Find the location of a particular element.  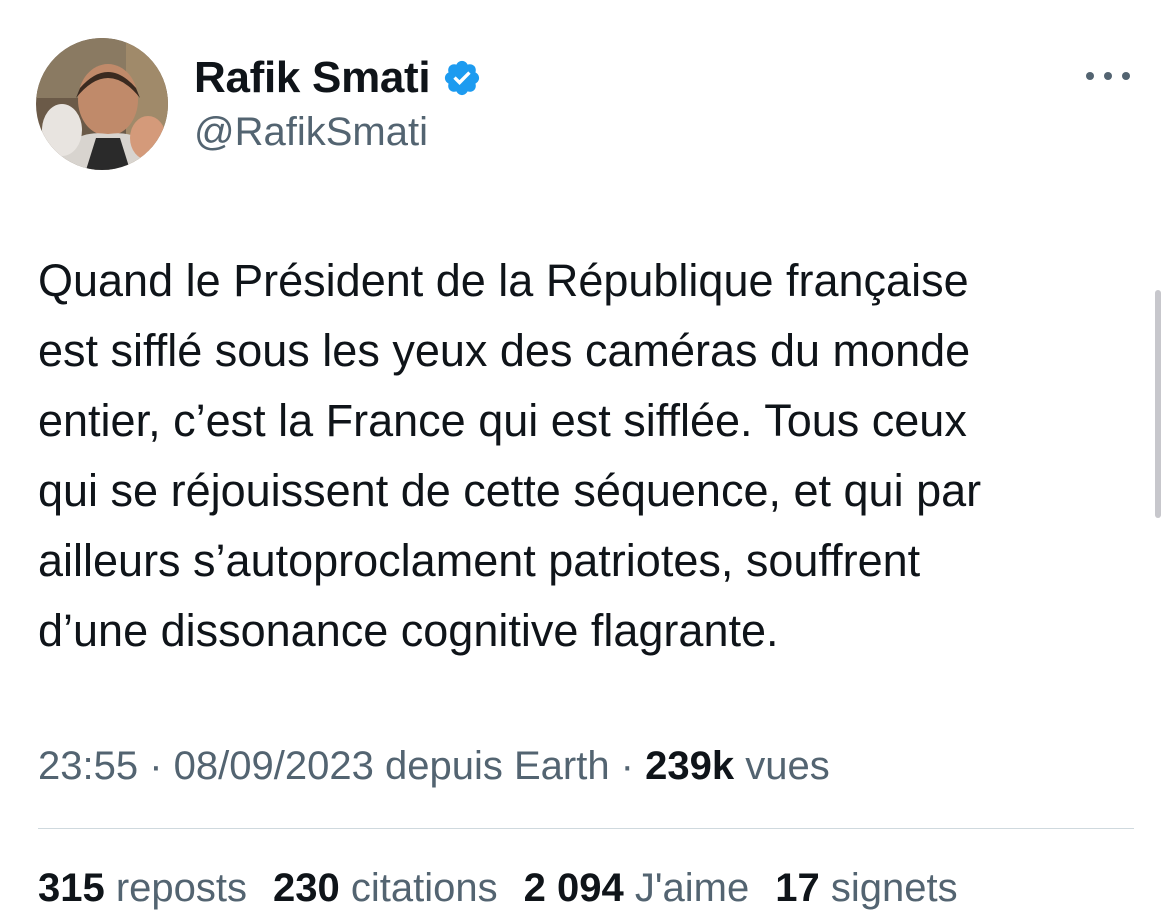

views-label: vues is located at coordinates (782, 766).